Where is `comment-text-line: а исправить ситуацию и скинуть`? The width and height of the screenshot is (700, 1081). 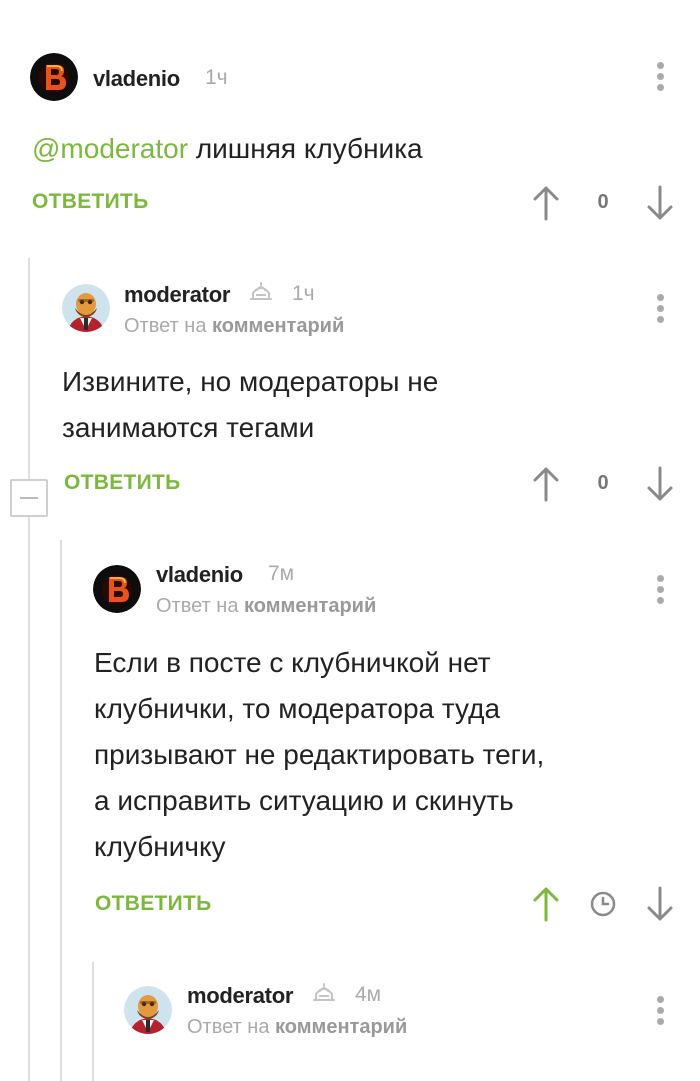 comment-text-line: а исправить ситуацию и скинуть is located at coordinates (304, 800).